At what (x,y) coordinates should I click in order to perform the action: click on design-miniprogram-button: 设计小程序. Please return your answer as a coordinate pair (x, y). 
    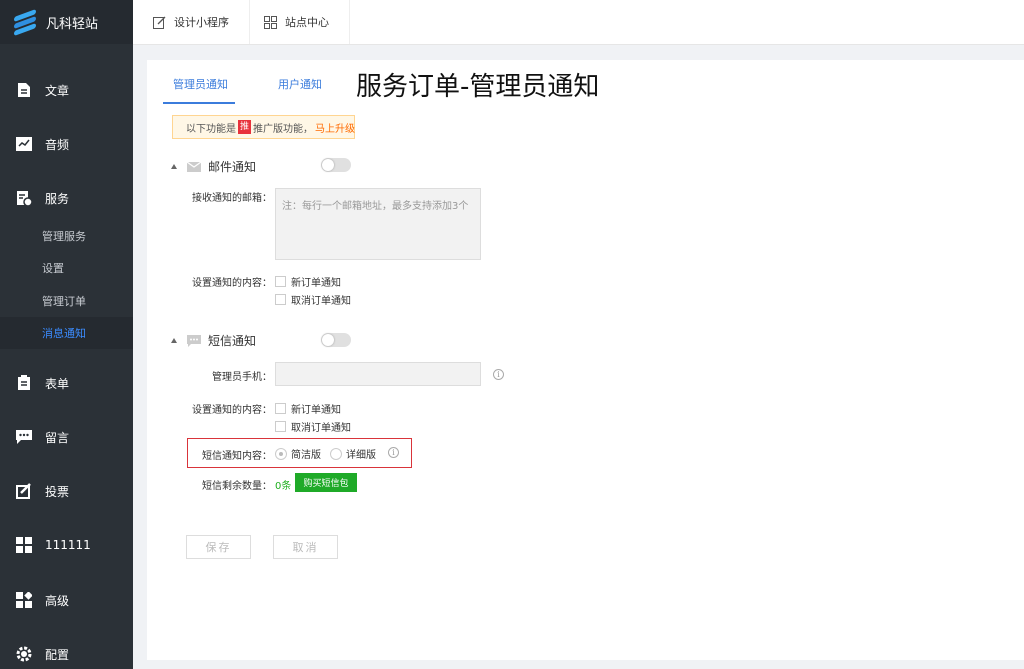
    Looking at the image, I should click on (191, 22).